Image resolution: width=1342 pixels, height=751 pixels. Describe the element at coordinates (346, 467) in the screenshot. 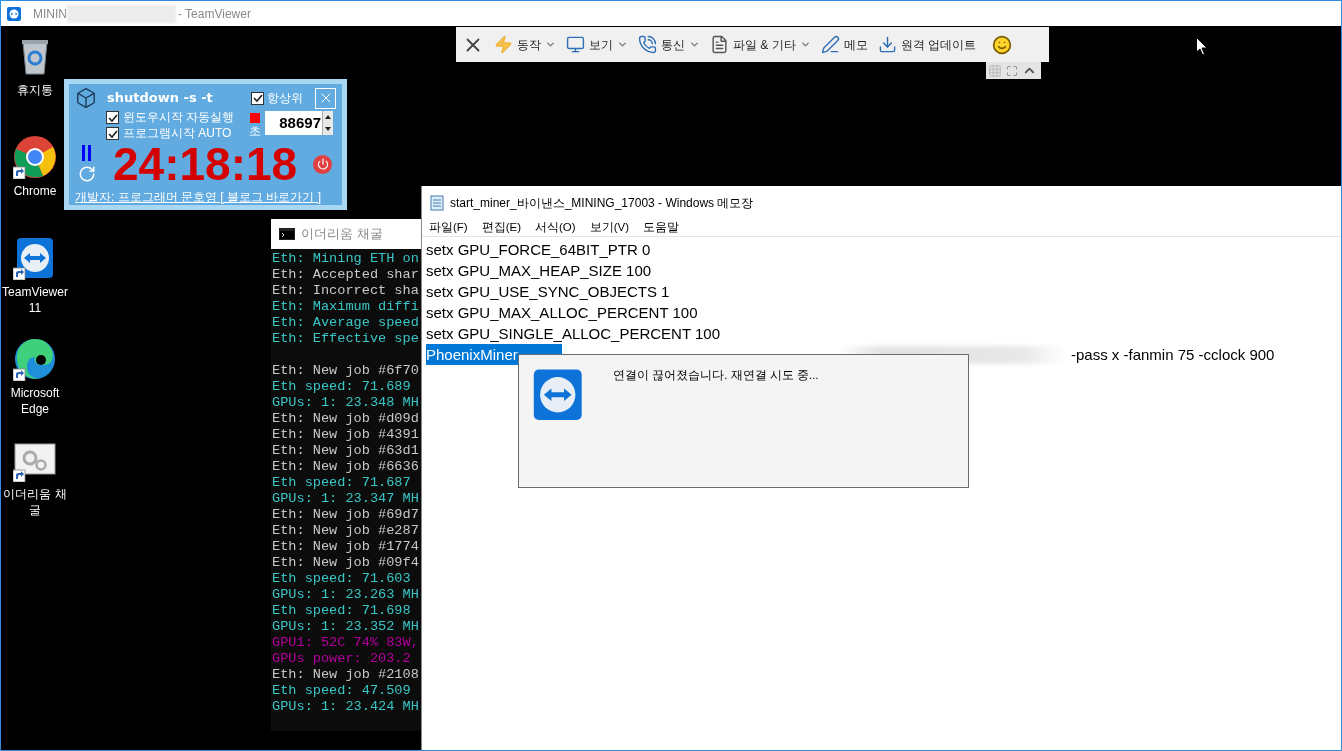

I see `console-line: Eth: New job #6636` at that location.